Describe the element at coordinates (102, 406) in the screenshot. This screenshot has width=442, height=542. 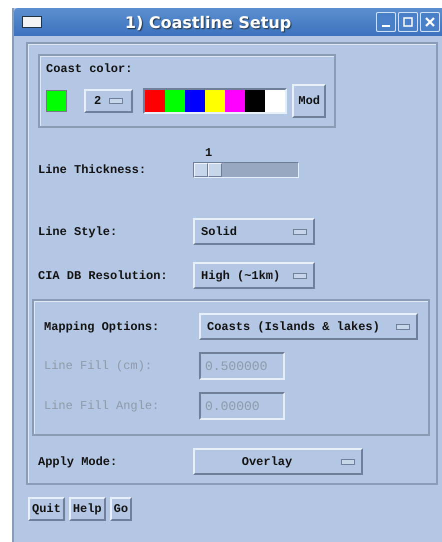
I see `field-label: Line Fill Angle:` at that location.